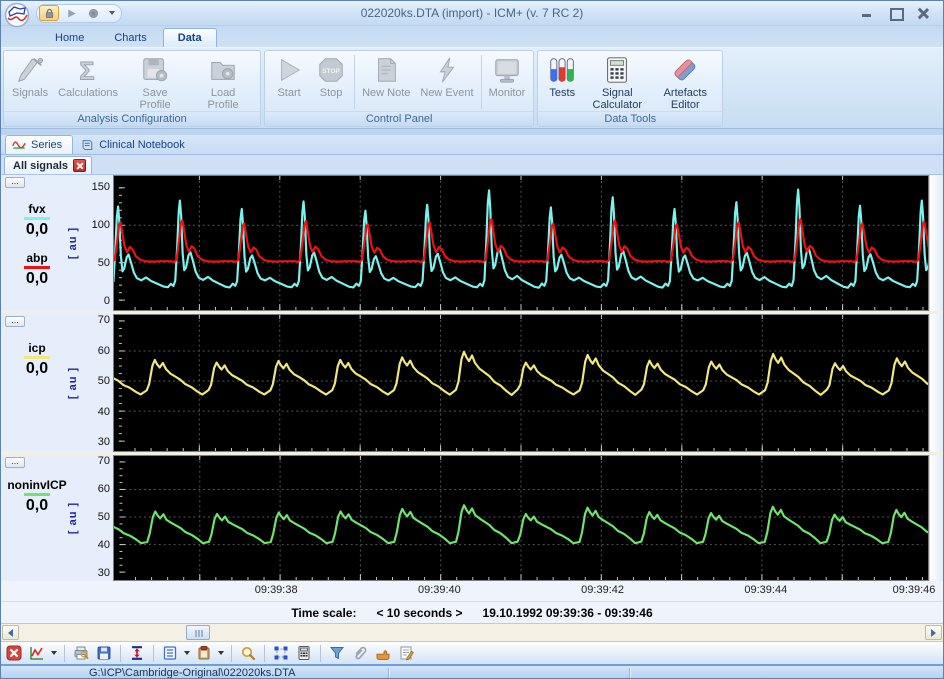 Image resolution: width=944 pixels, height=679 pixels. I want to click on ribbon-button-tests: Tests, so click(562, 82).